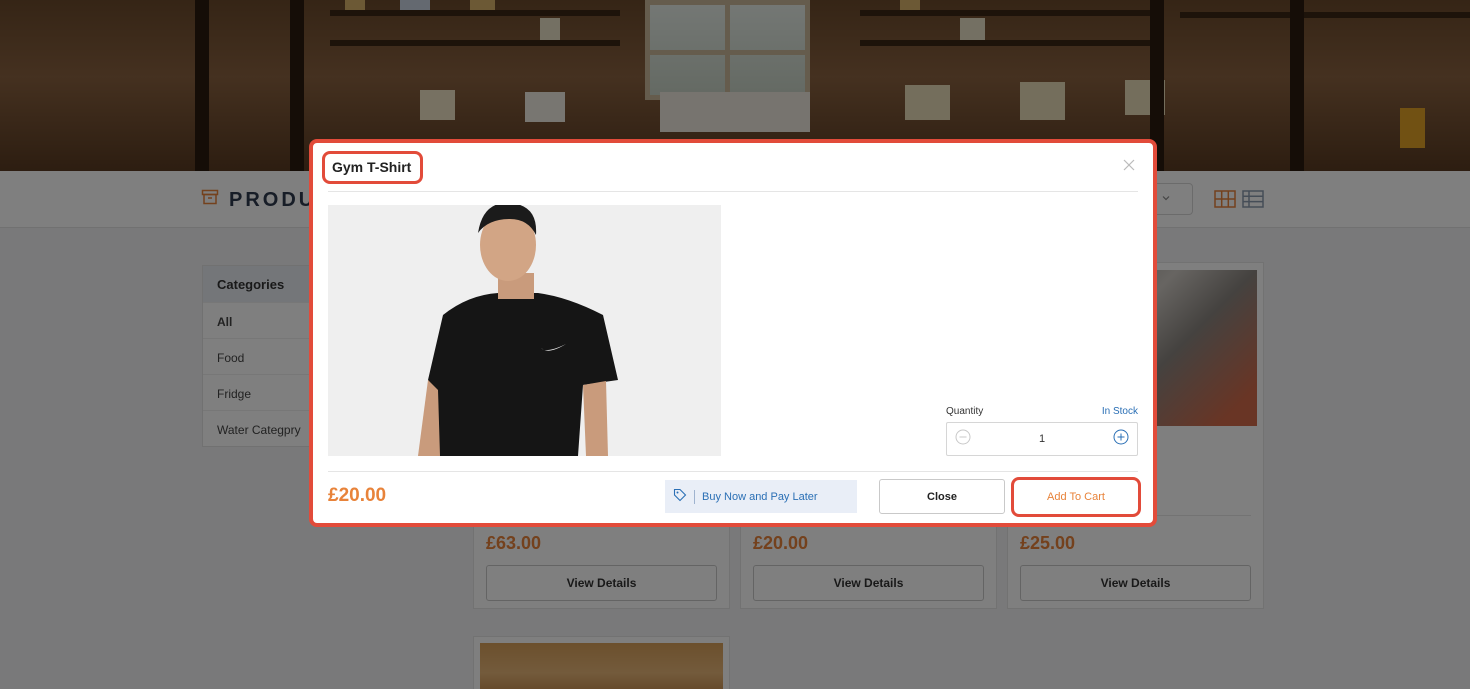  I want to click on minus-circle-icon, so click(963, 439).